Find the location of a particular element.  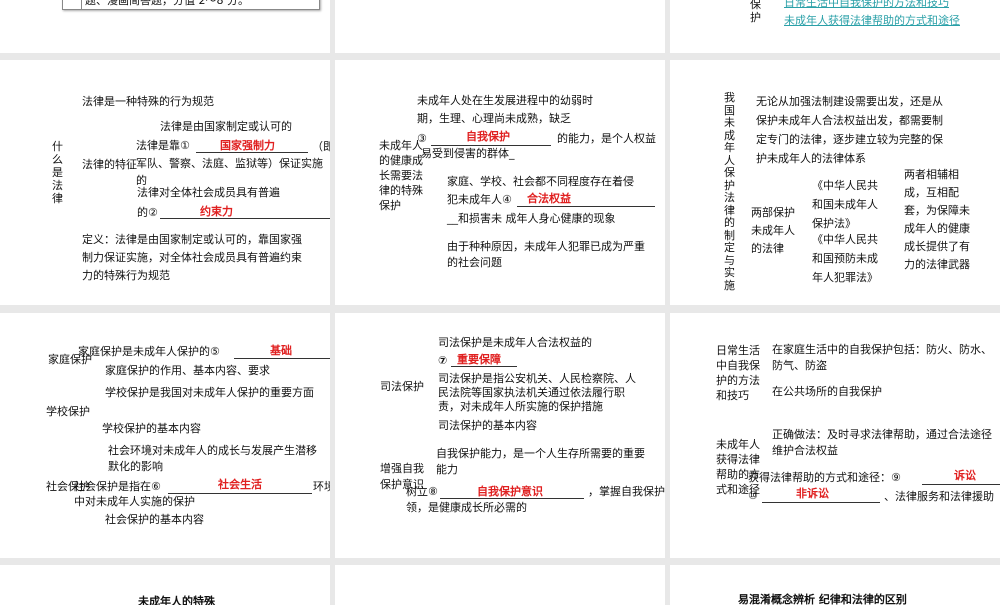

text-line: ⑩ is located at coordinates (753, 495).